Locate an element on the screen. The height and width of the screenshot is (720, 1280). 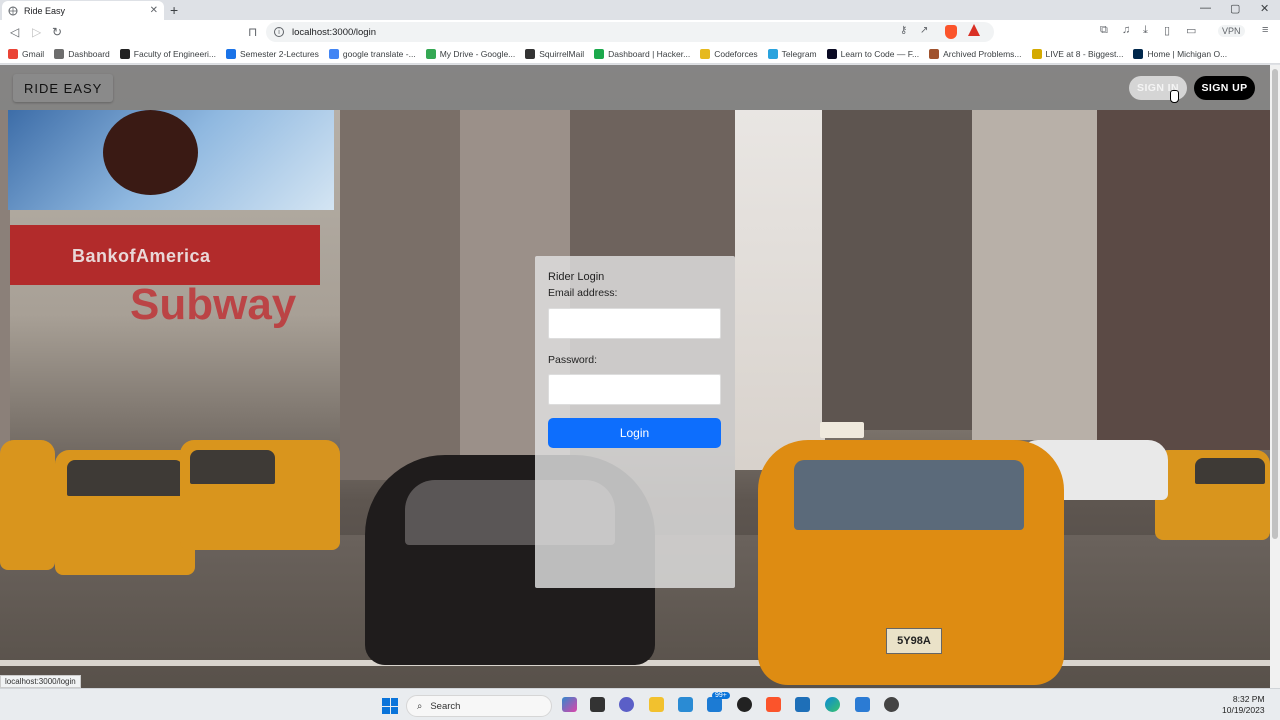
bookmark-item: Gmail is located at coordinates (26, 53).